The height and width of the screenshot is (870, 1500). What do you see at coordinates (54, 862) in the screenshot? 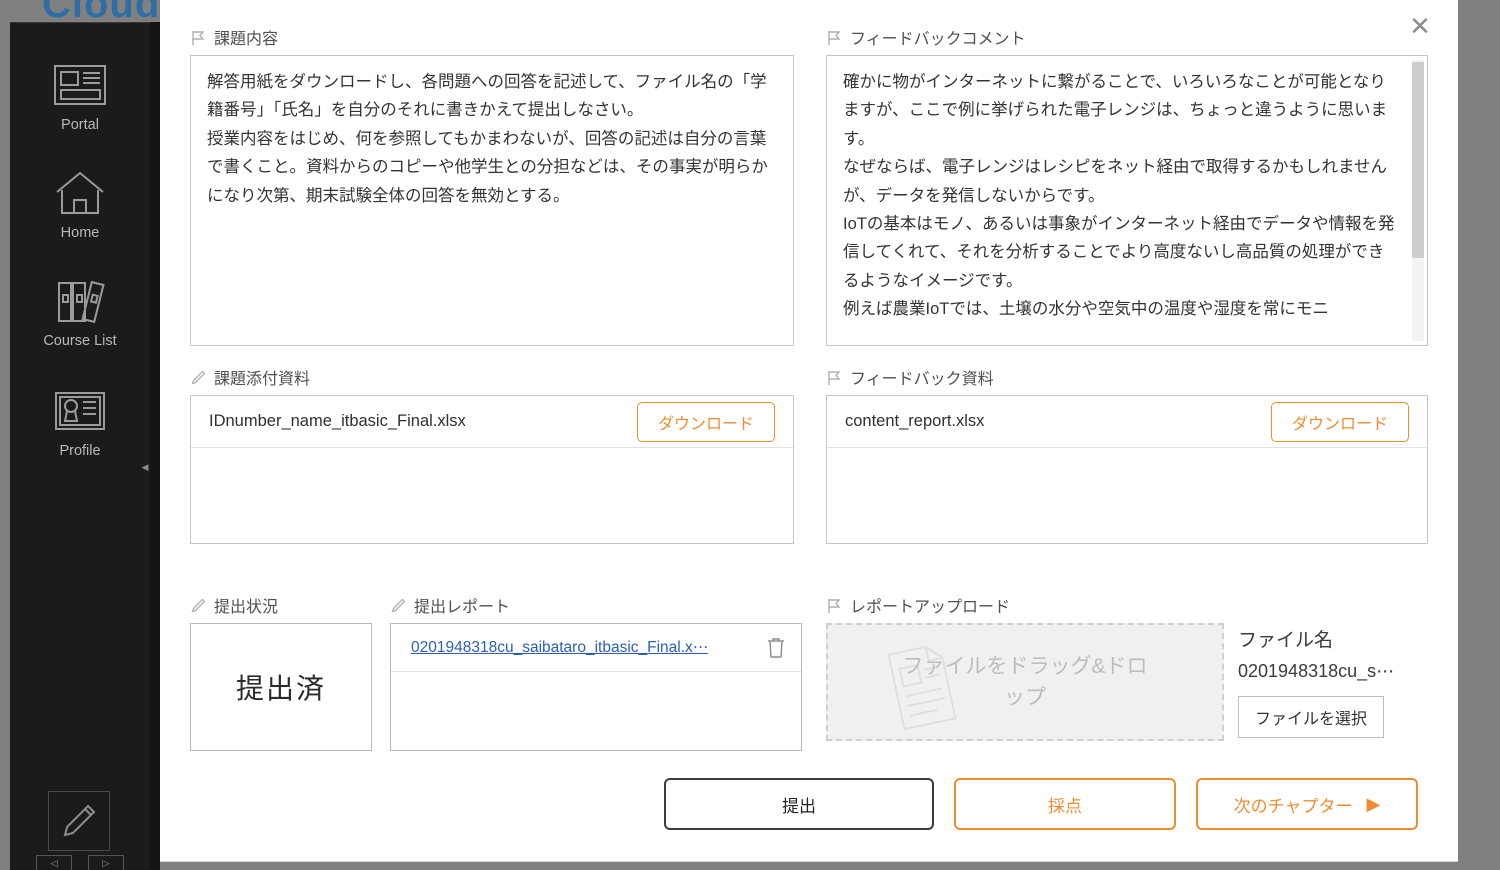
I see `sidebar-prev-button: ◁` at bounding box center [54, 862].